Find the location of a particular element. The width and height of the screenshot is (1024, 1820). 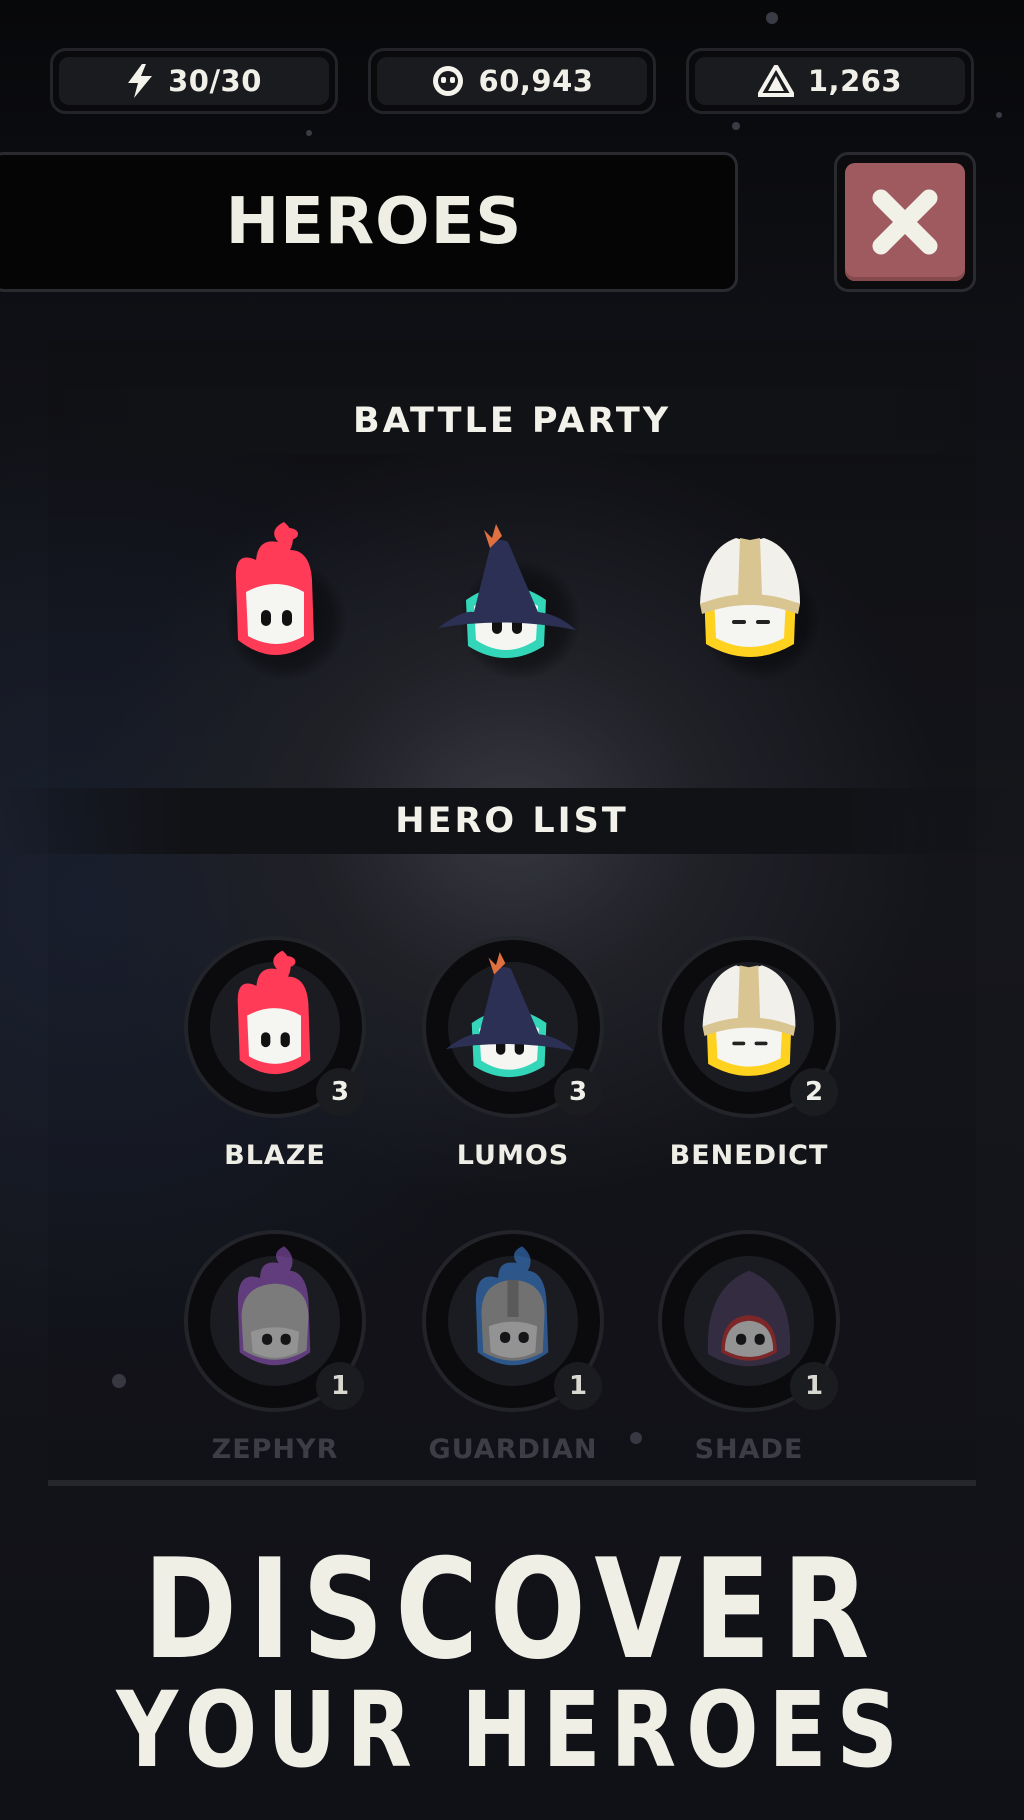

coin-value: 60,943 is located at coordinates (536, 81).